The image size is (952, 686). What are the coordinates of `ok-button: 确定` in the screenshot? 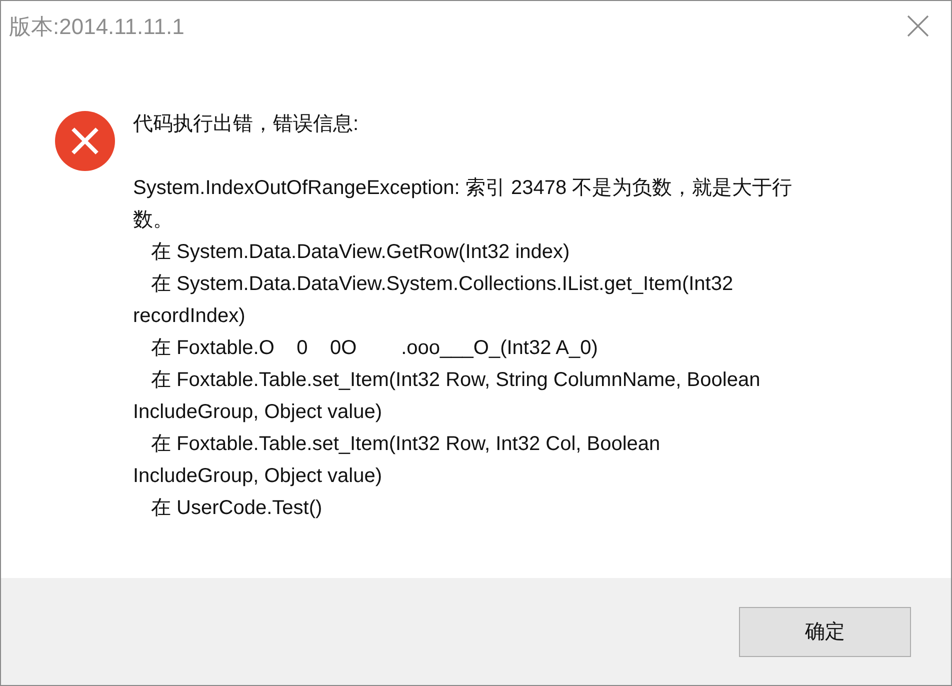 It's located at (825, 631).